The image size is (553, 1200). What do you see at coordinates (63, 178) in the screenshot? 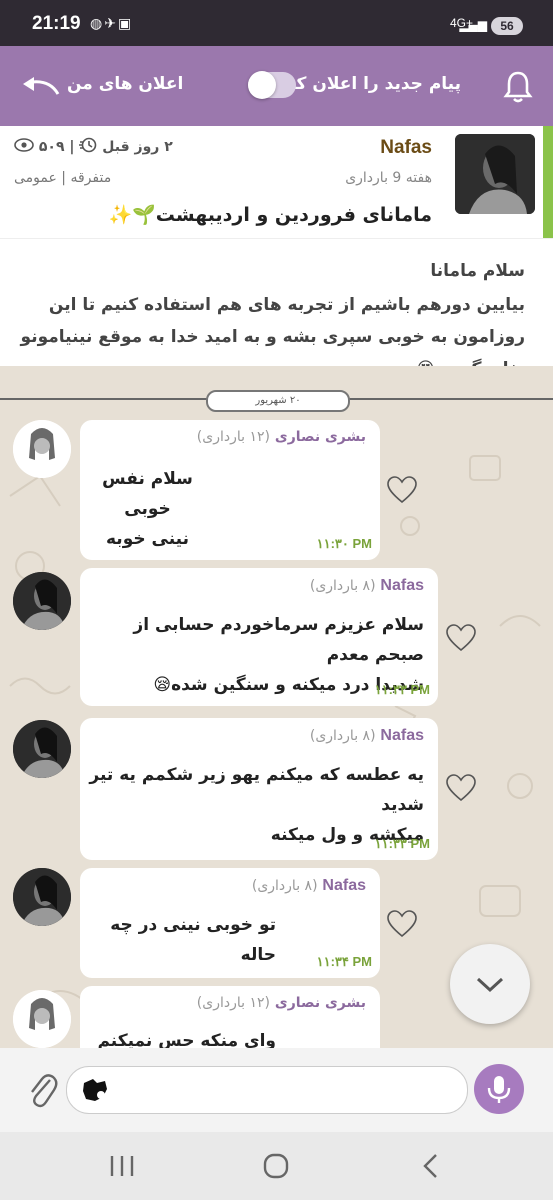
I see `post-category: متفرقه | عمومی` at bounding box center [63, 178].